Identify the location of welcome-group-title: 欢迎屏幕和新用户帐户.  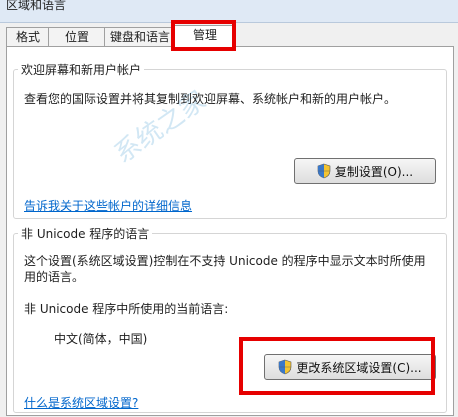
(81, 69).